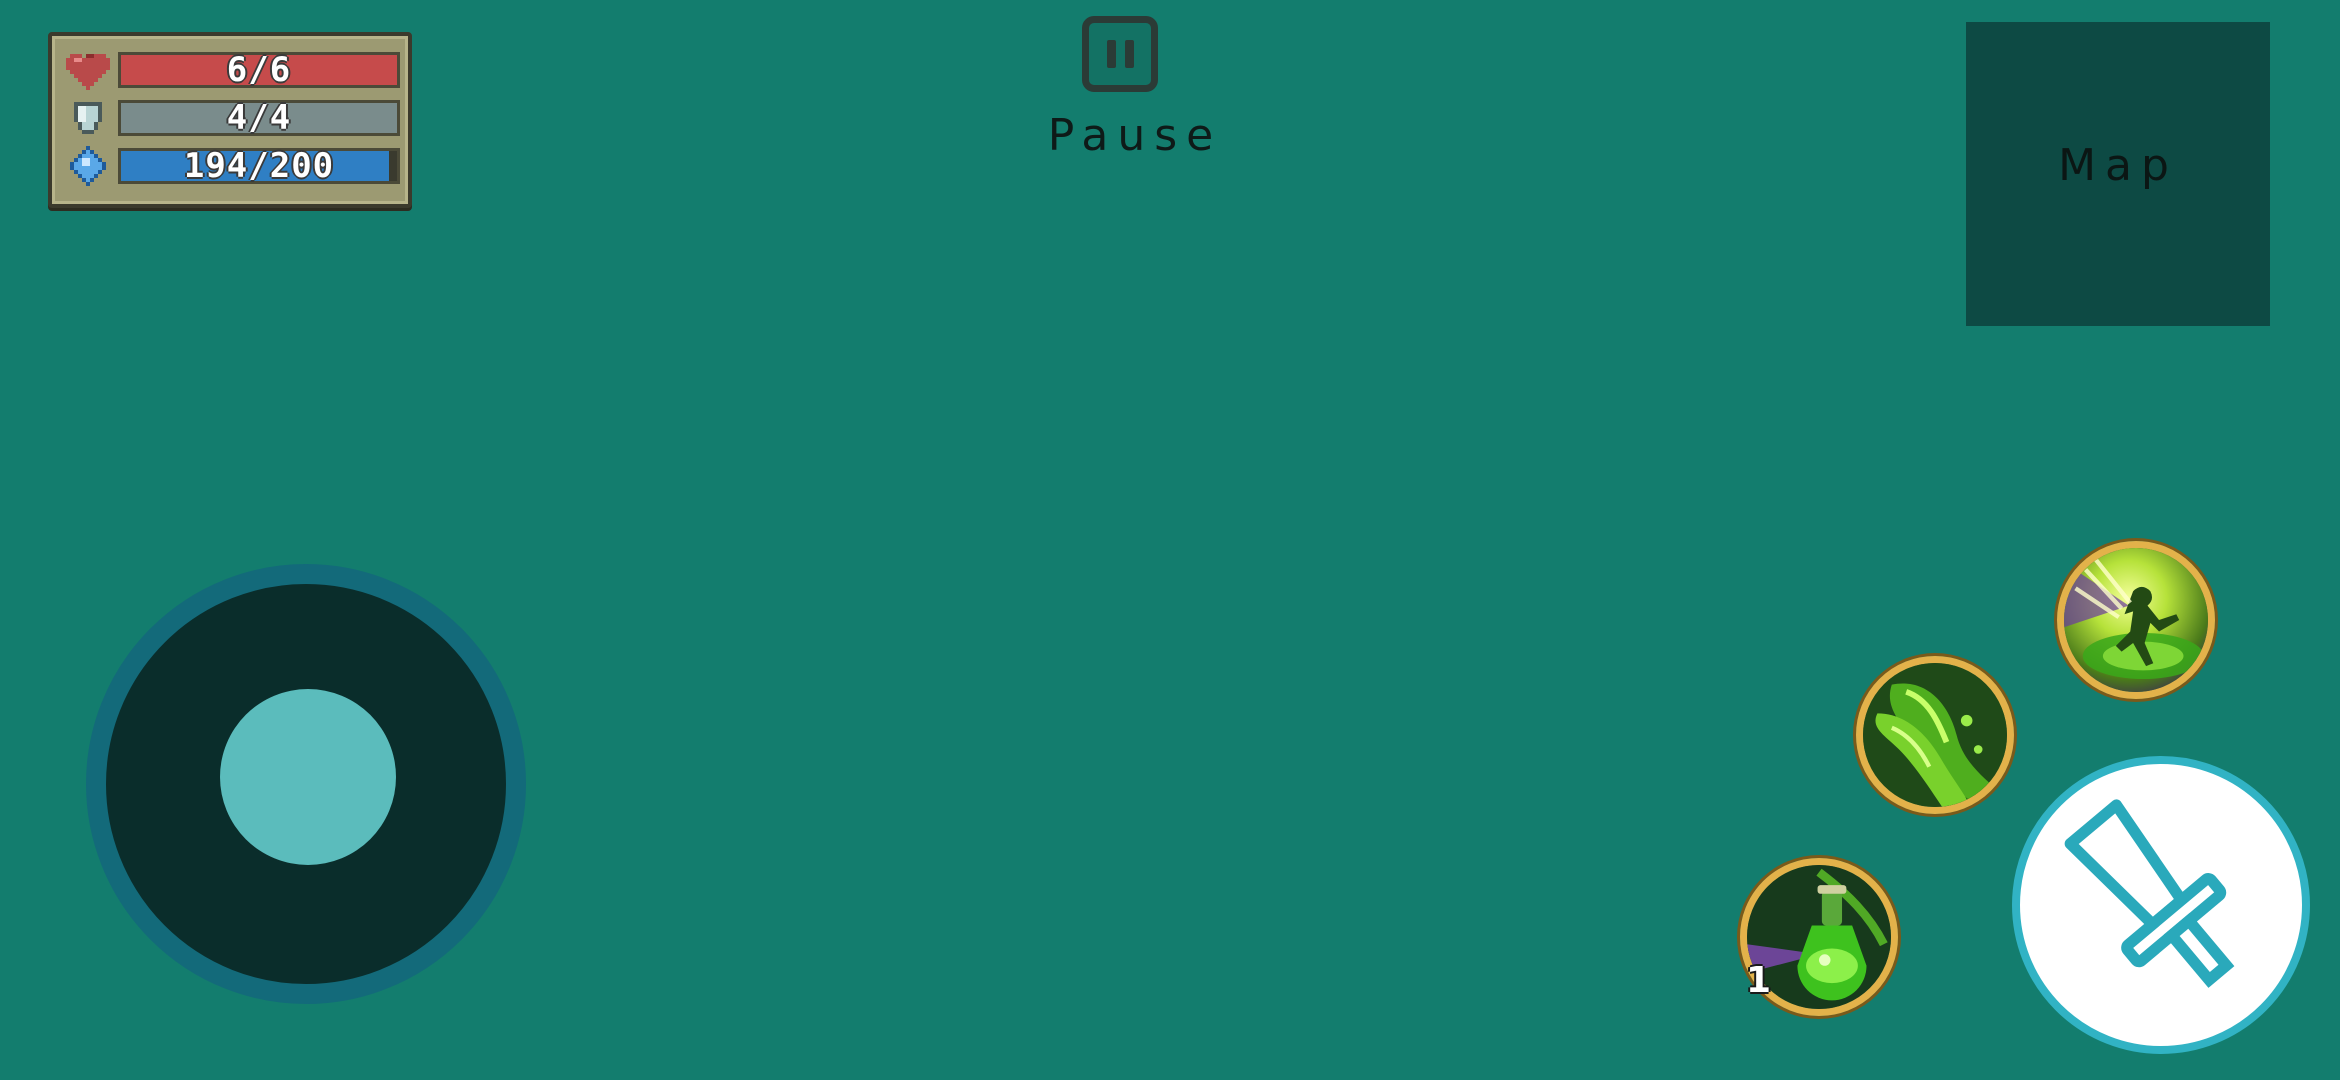 This screenshot has width=2340, height=1080. Describe the element at coordinates (1111, 54) in the screenshot. I see `pause-icon` at that location.